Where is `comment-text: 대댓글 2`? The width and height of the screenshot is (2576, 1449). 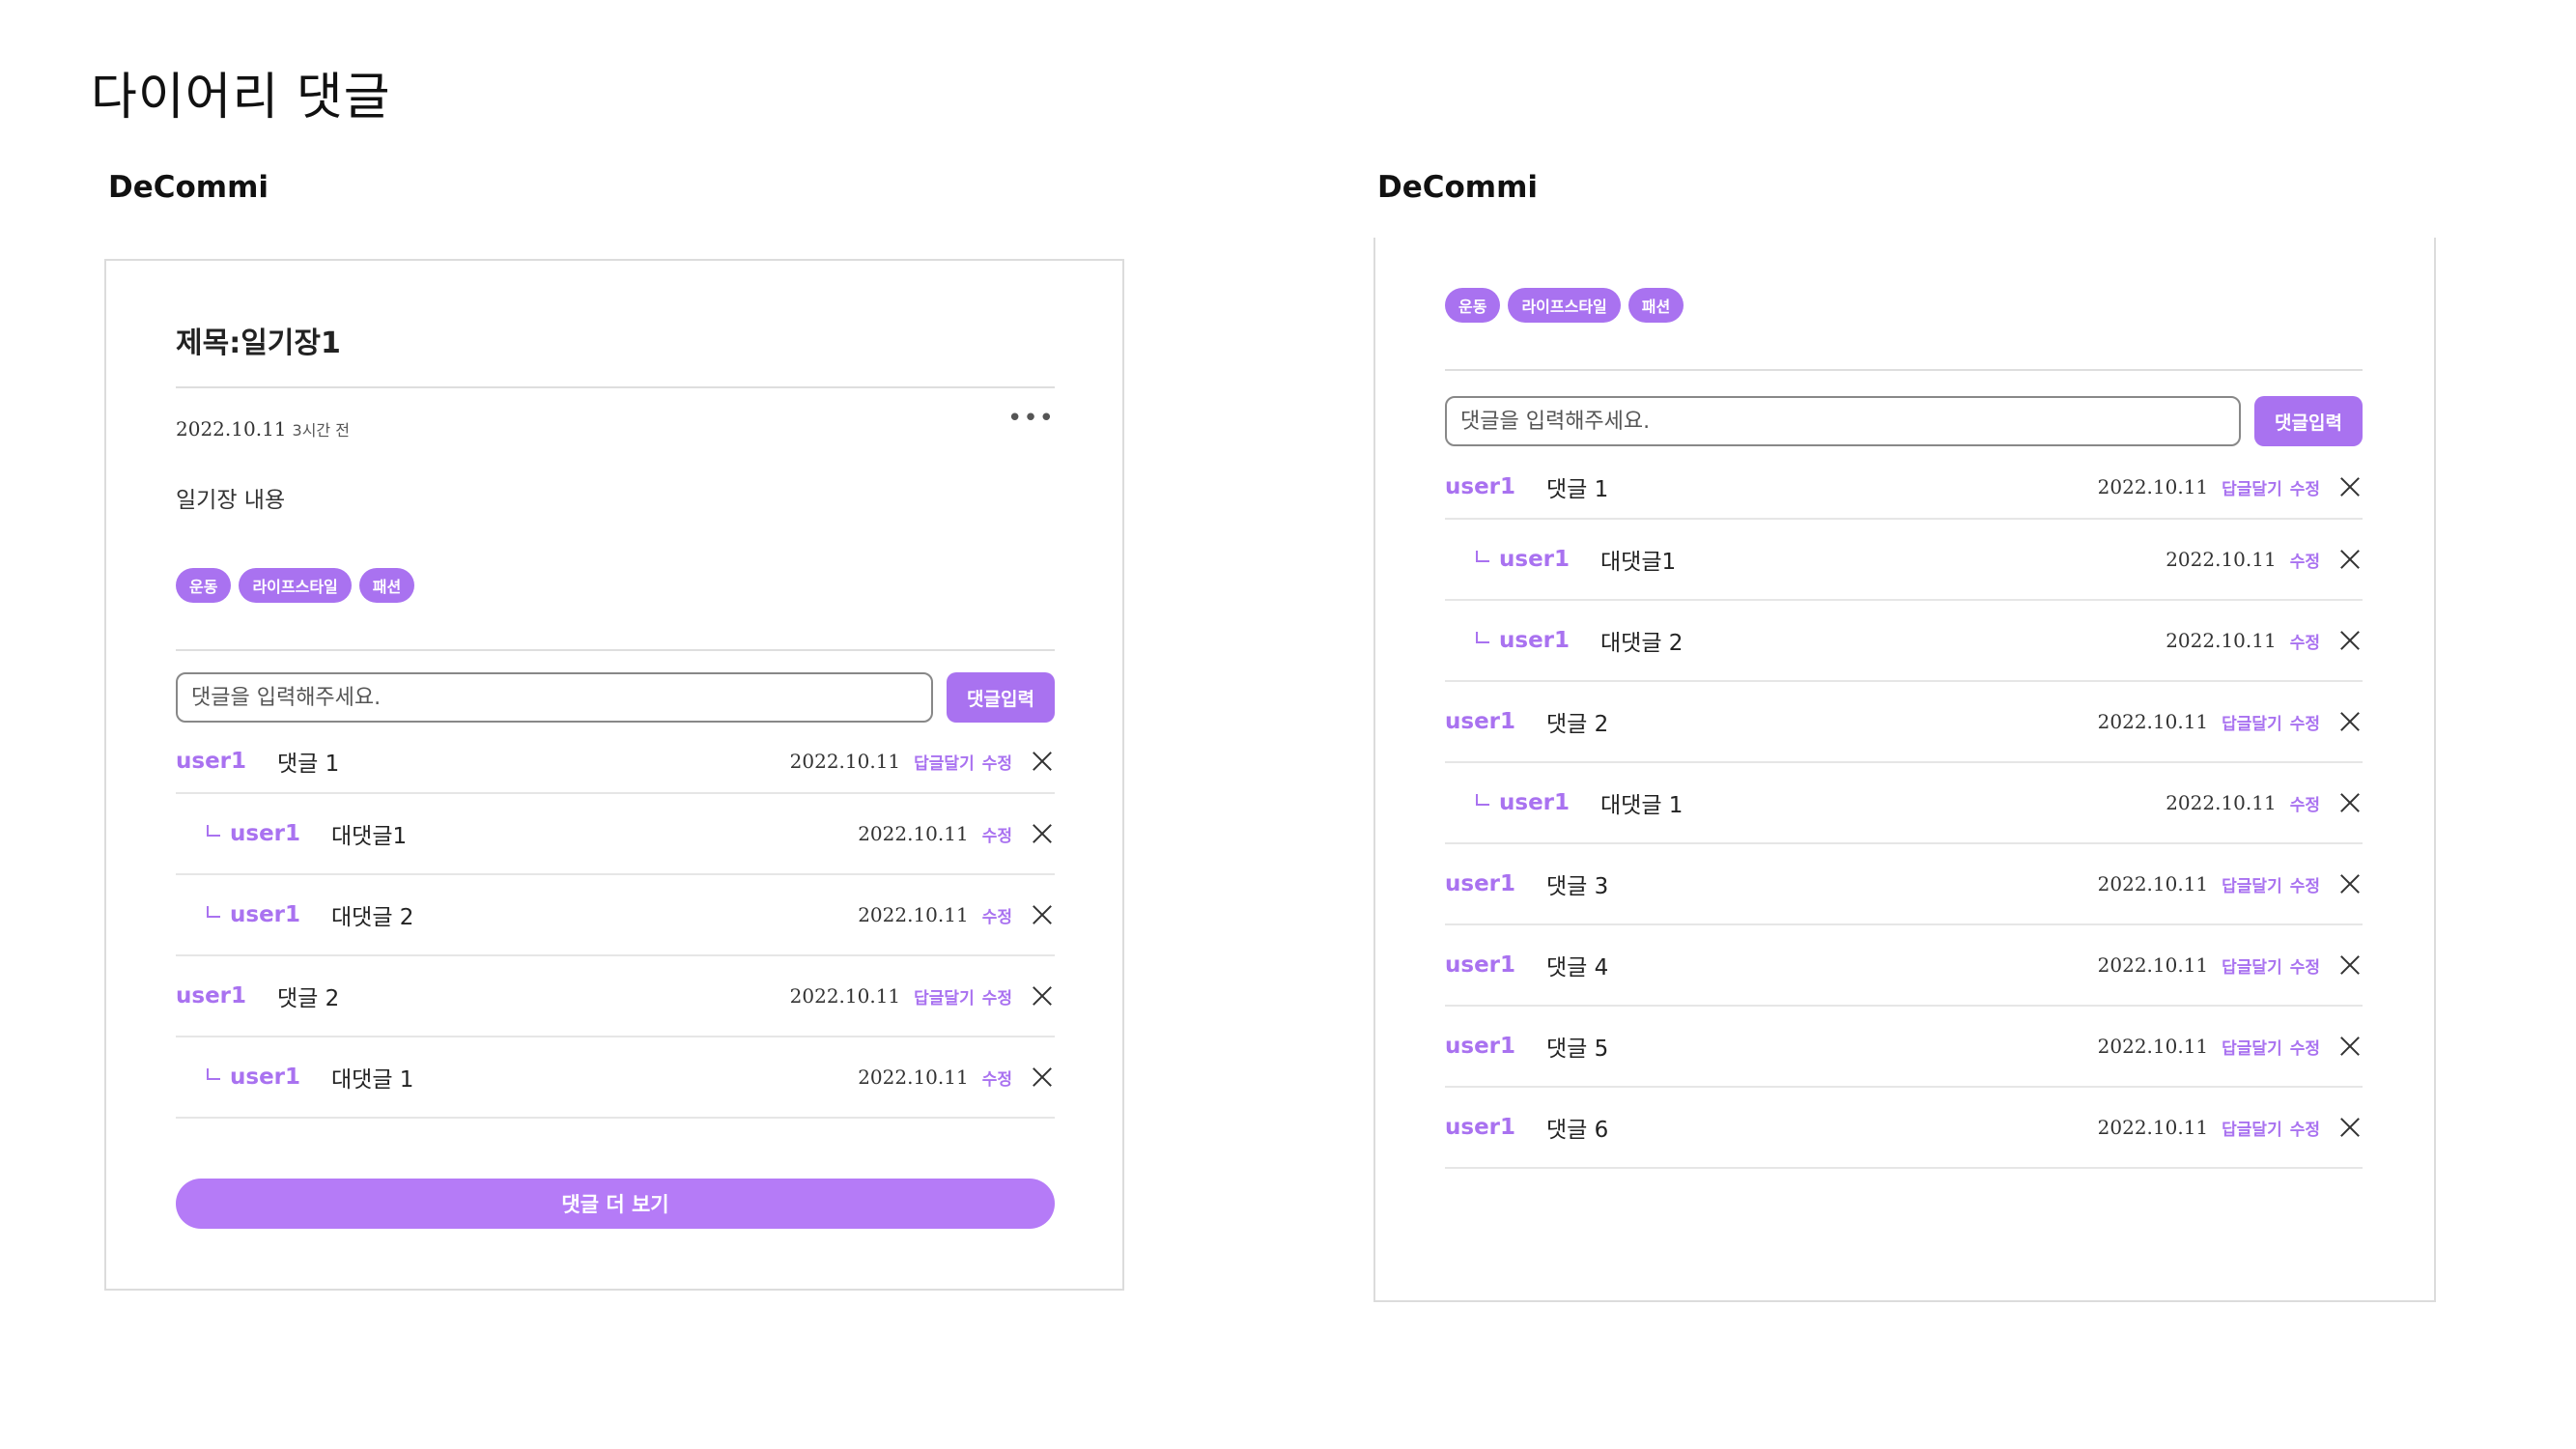 comment-text: 대댓글 2 is located at coordinates (372, 917).